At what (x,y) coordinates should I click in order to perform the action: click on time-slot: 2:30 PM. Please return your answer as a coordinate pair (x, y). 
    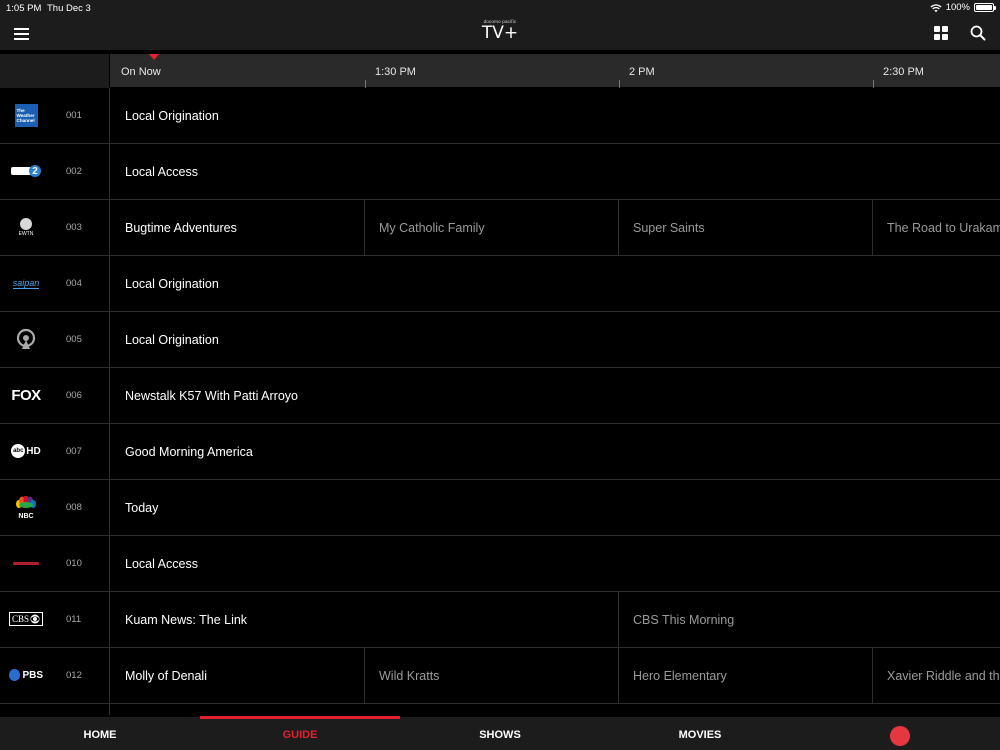
    Looking at the image, I should click on (936, 71).